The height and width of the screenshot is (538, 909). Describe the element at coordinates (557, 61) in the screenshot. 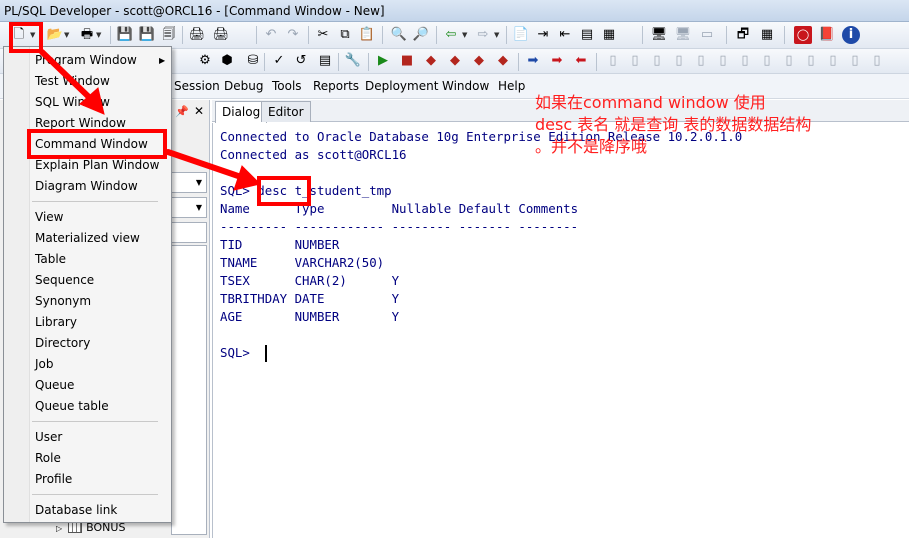

I see `arrow-right-red-icon: ➡` at that location.